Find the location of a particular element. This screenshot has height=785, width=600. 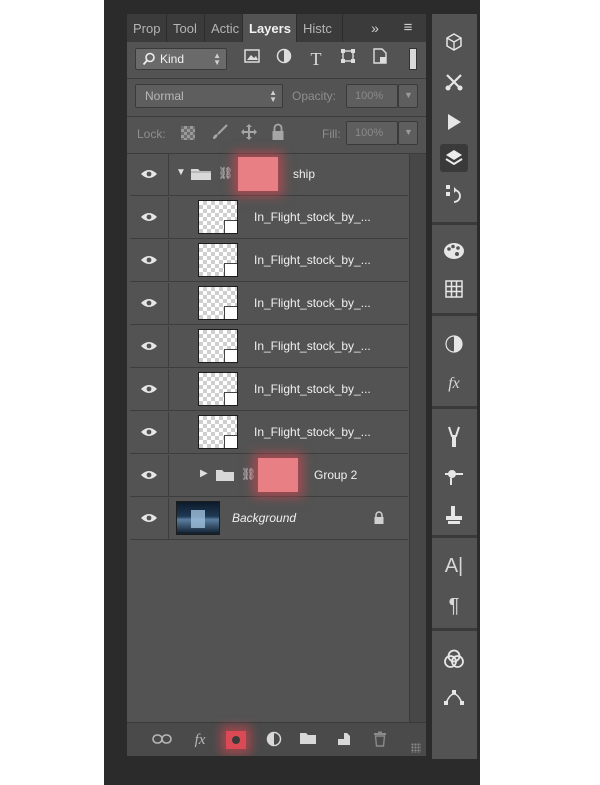

lock-icon is located at coordinates (379, 520).